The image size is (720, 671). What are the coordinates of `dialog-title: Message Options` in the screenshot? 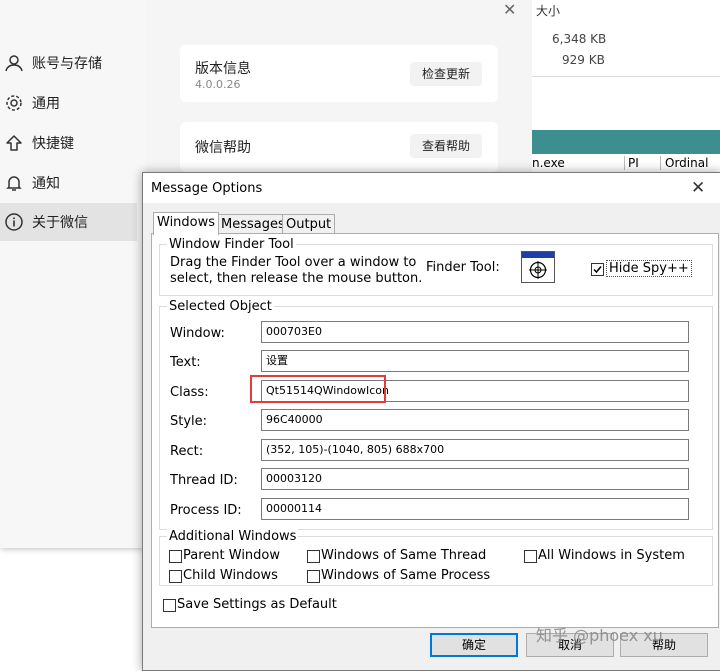 It's located at (207, 188).